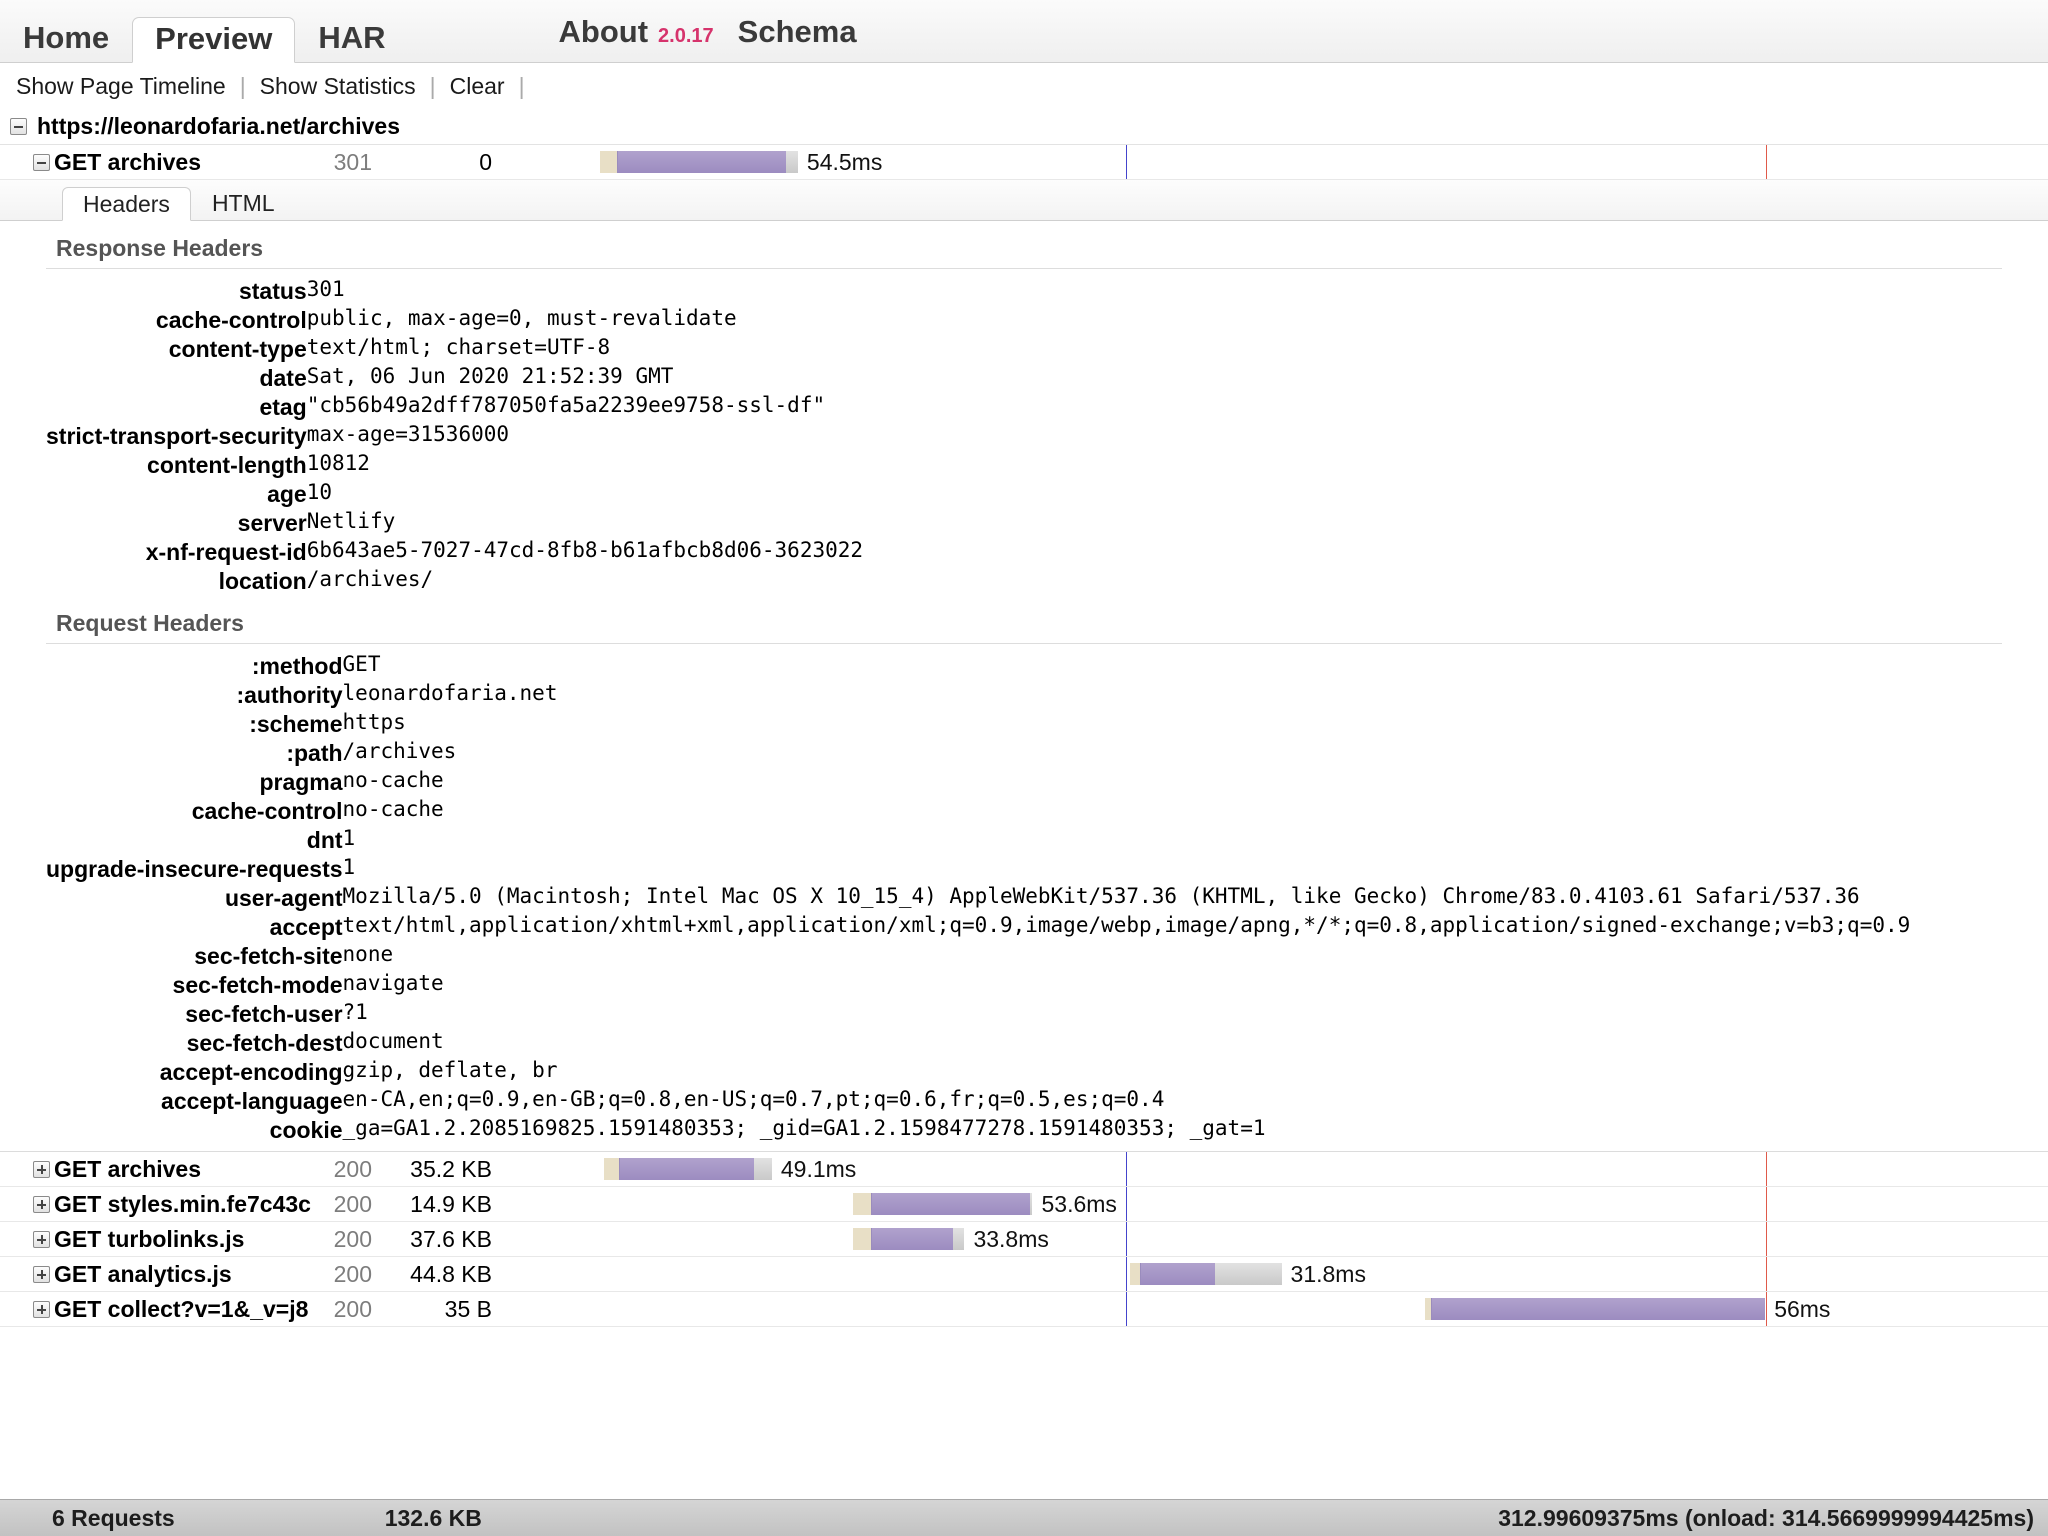 The width and height of the screenshot is (2048, 1536). Describe the element at coordinates (458, 347) in the screenshot. I see `header-value: text/html; charset=UTF-8` at that location.